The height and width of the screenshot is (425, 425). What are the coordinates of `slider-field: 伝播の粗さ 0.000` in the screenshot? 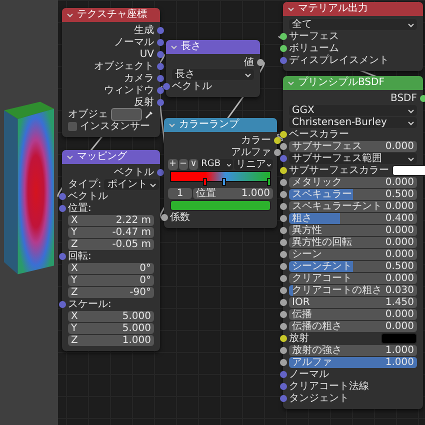 It's located at (353, 326).